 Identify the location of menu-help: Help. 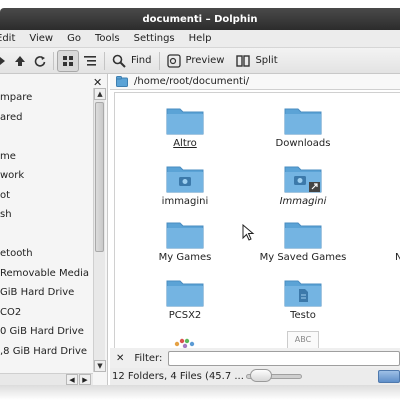
(200, 38).